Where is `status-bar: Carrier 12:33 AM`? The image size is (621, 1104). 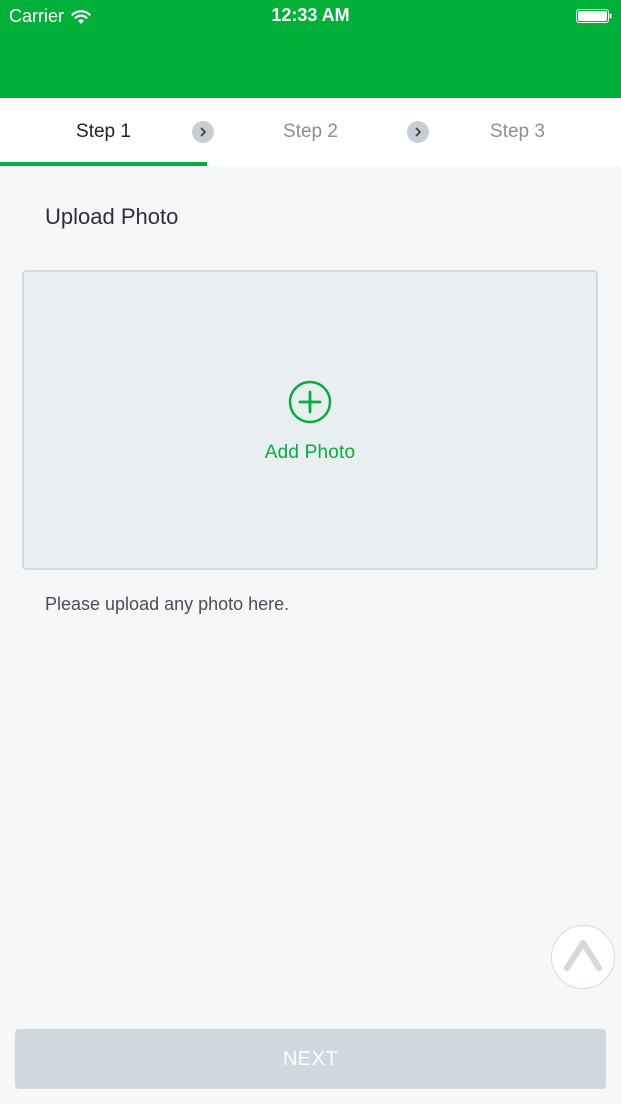 status-bar: Carrier 12:33 AM is located at coordinates (310, 16).